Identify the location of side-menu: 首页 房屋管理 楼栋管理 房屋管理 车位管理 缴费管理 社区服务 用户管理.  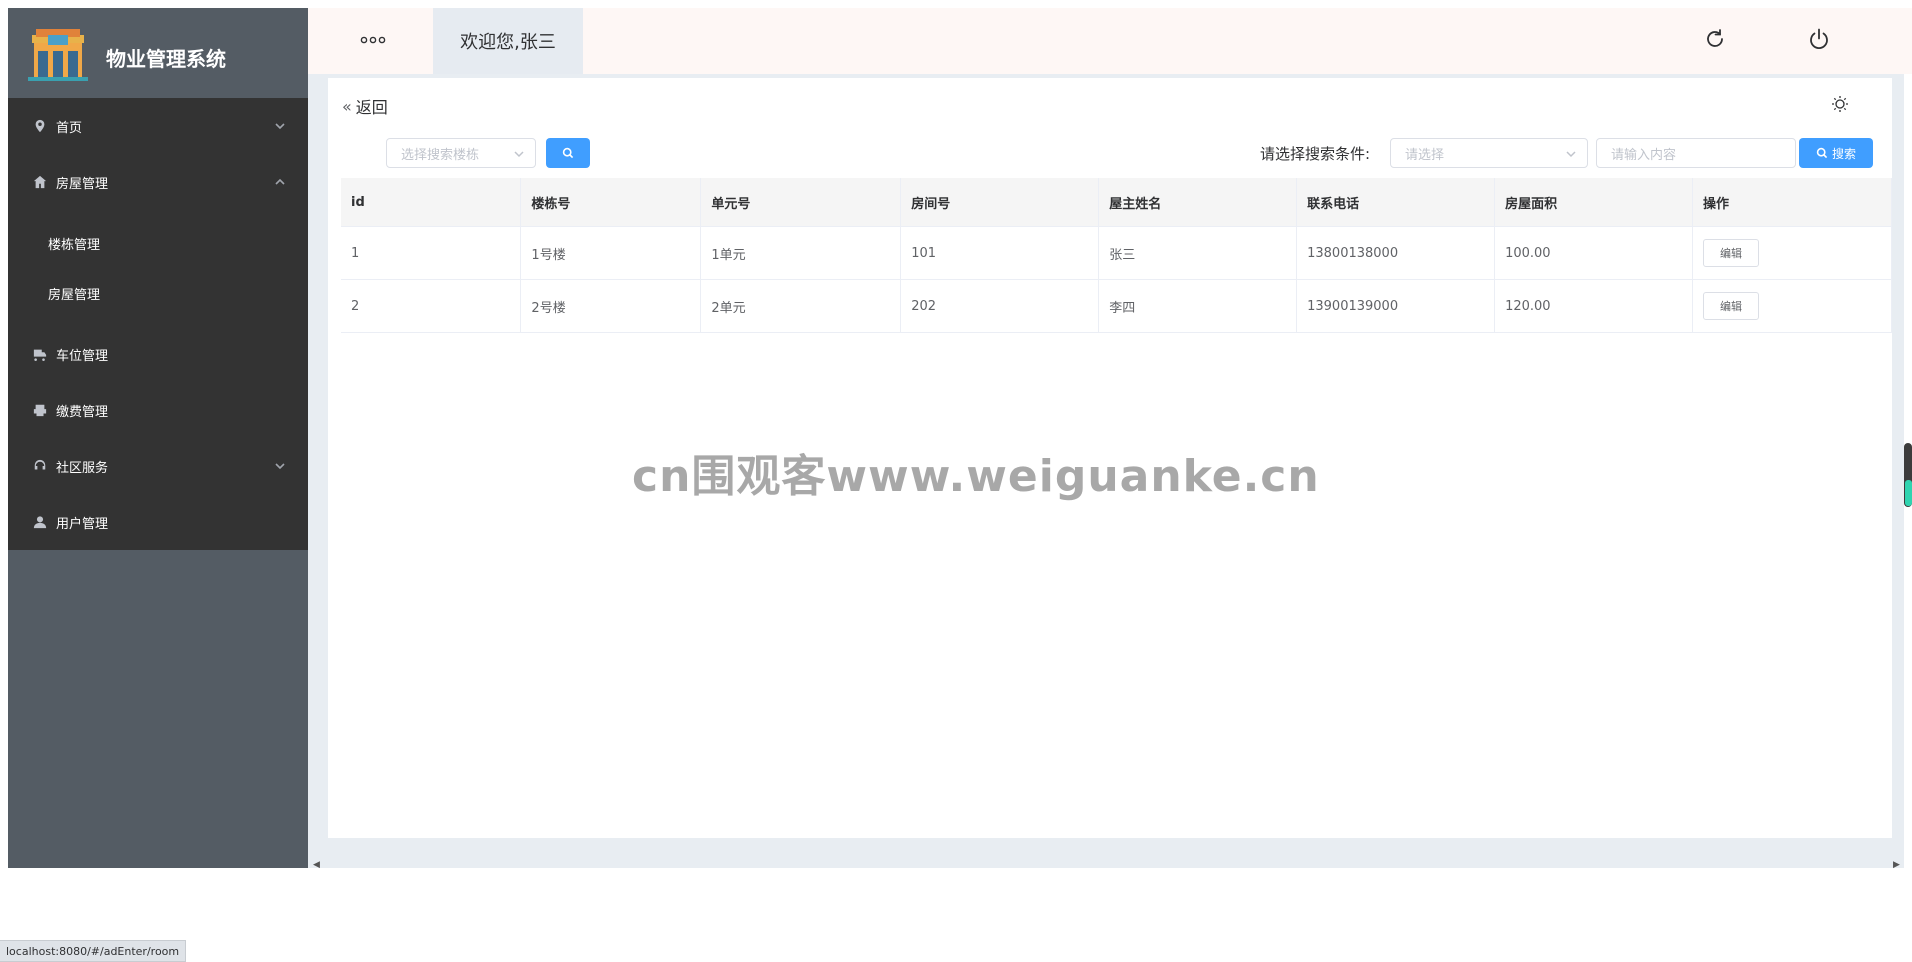
(158, 324).